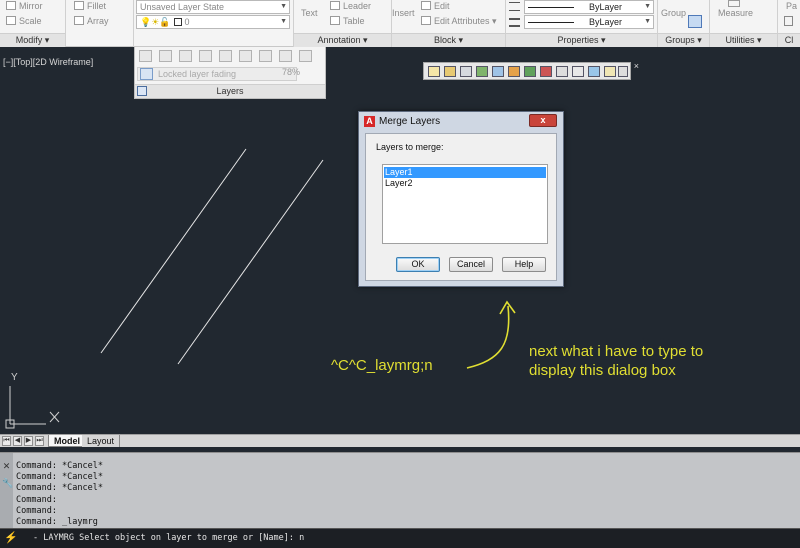  Describe the element at coordinates (610, 71) in the screenshot. I see `text-style-icon` at that location.